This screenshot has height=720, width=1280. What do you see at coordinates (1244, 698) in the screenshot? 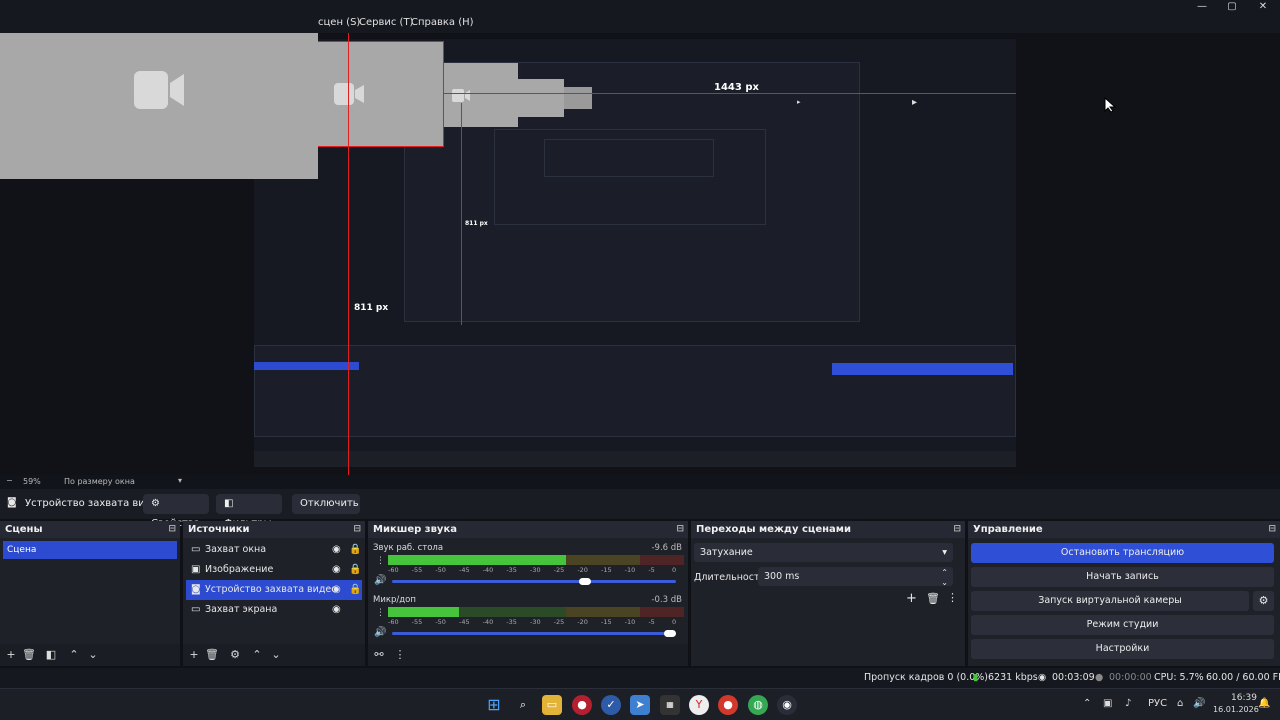
I see `clock-time: 16:39` at bounding box center [1244, 698].